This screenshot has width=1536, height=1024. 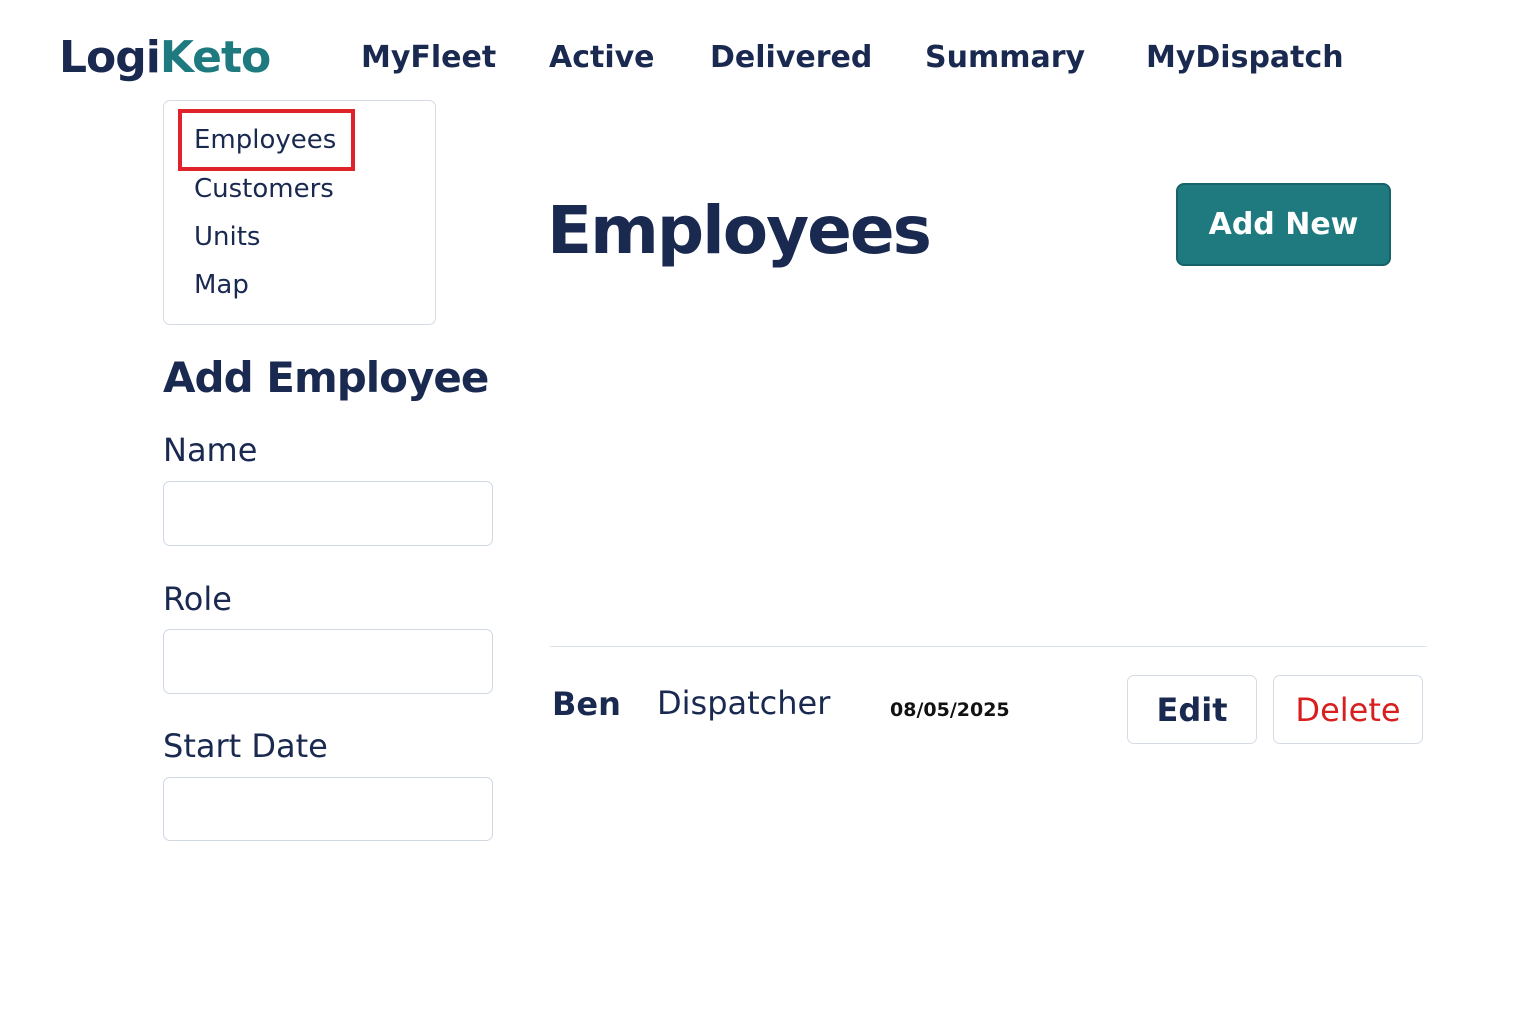 What do you see at coordinates (197, 599) in the screenshot?
I see `role-label: Role` at bounding box center [197, 599].